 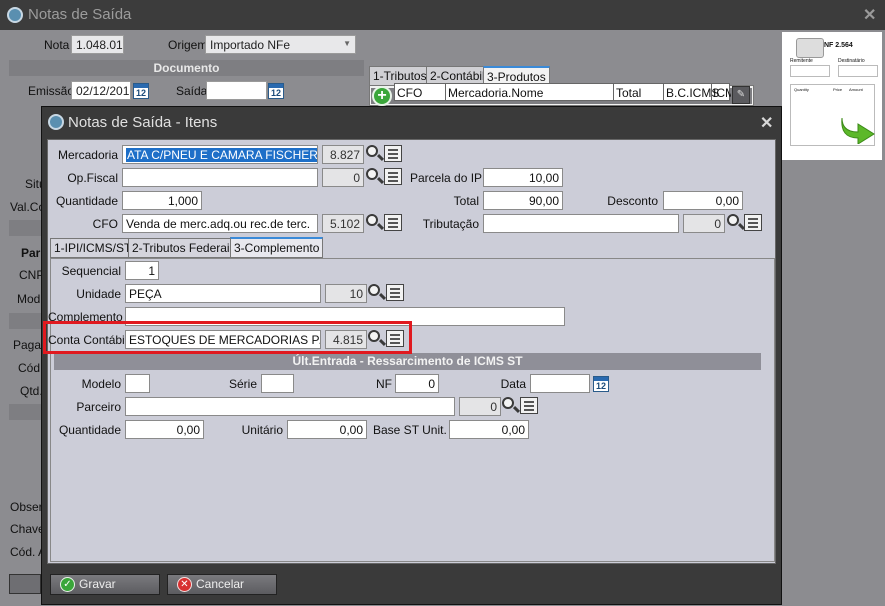 What do you see at coordinates (395, 292) in the screenshot?
I see `unidade-list-icon` at bounding box center [395, 292].